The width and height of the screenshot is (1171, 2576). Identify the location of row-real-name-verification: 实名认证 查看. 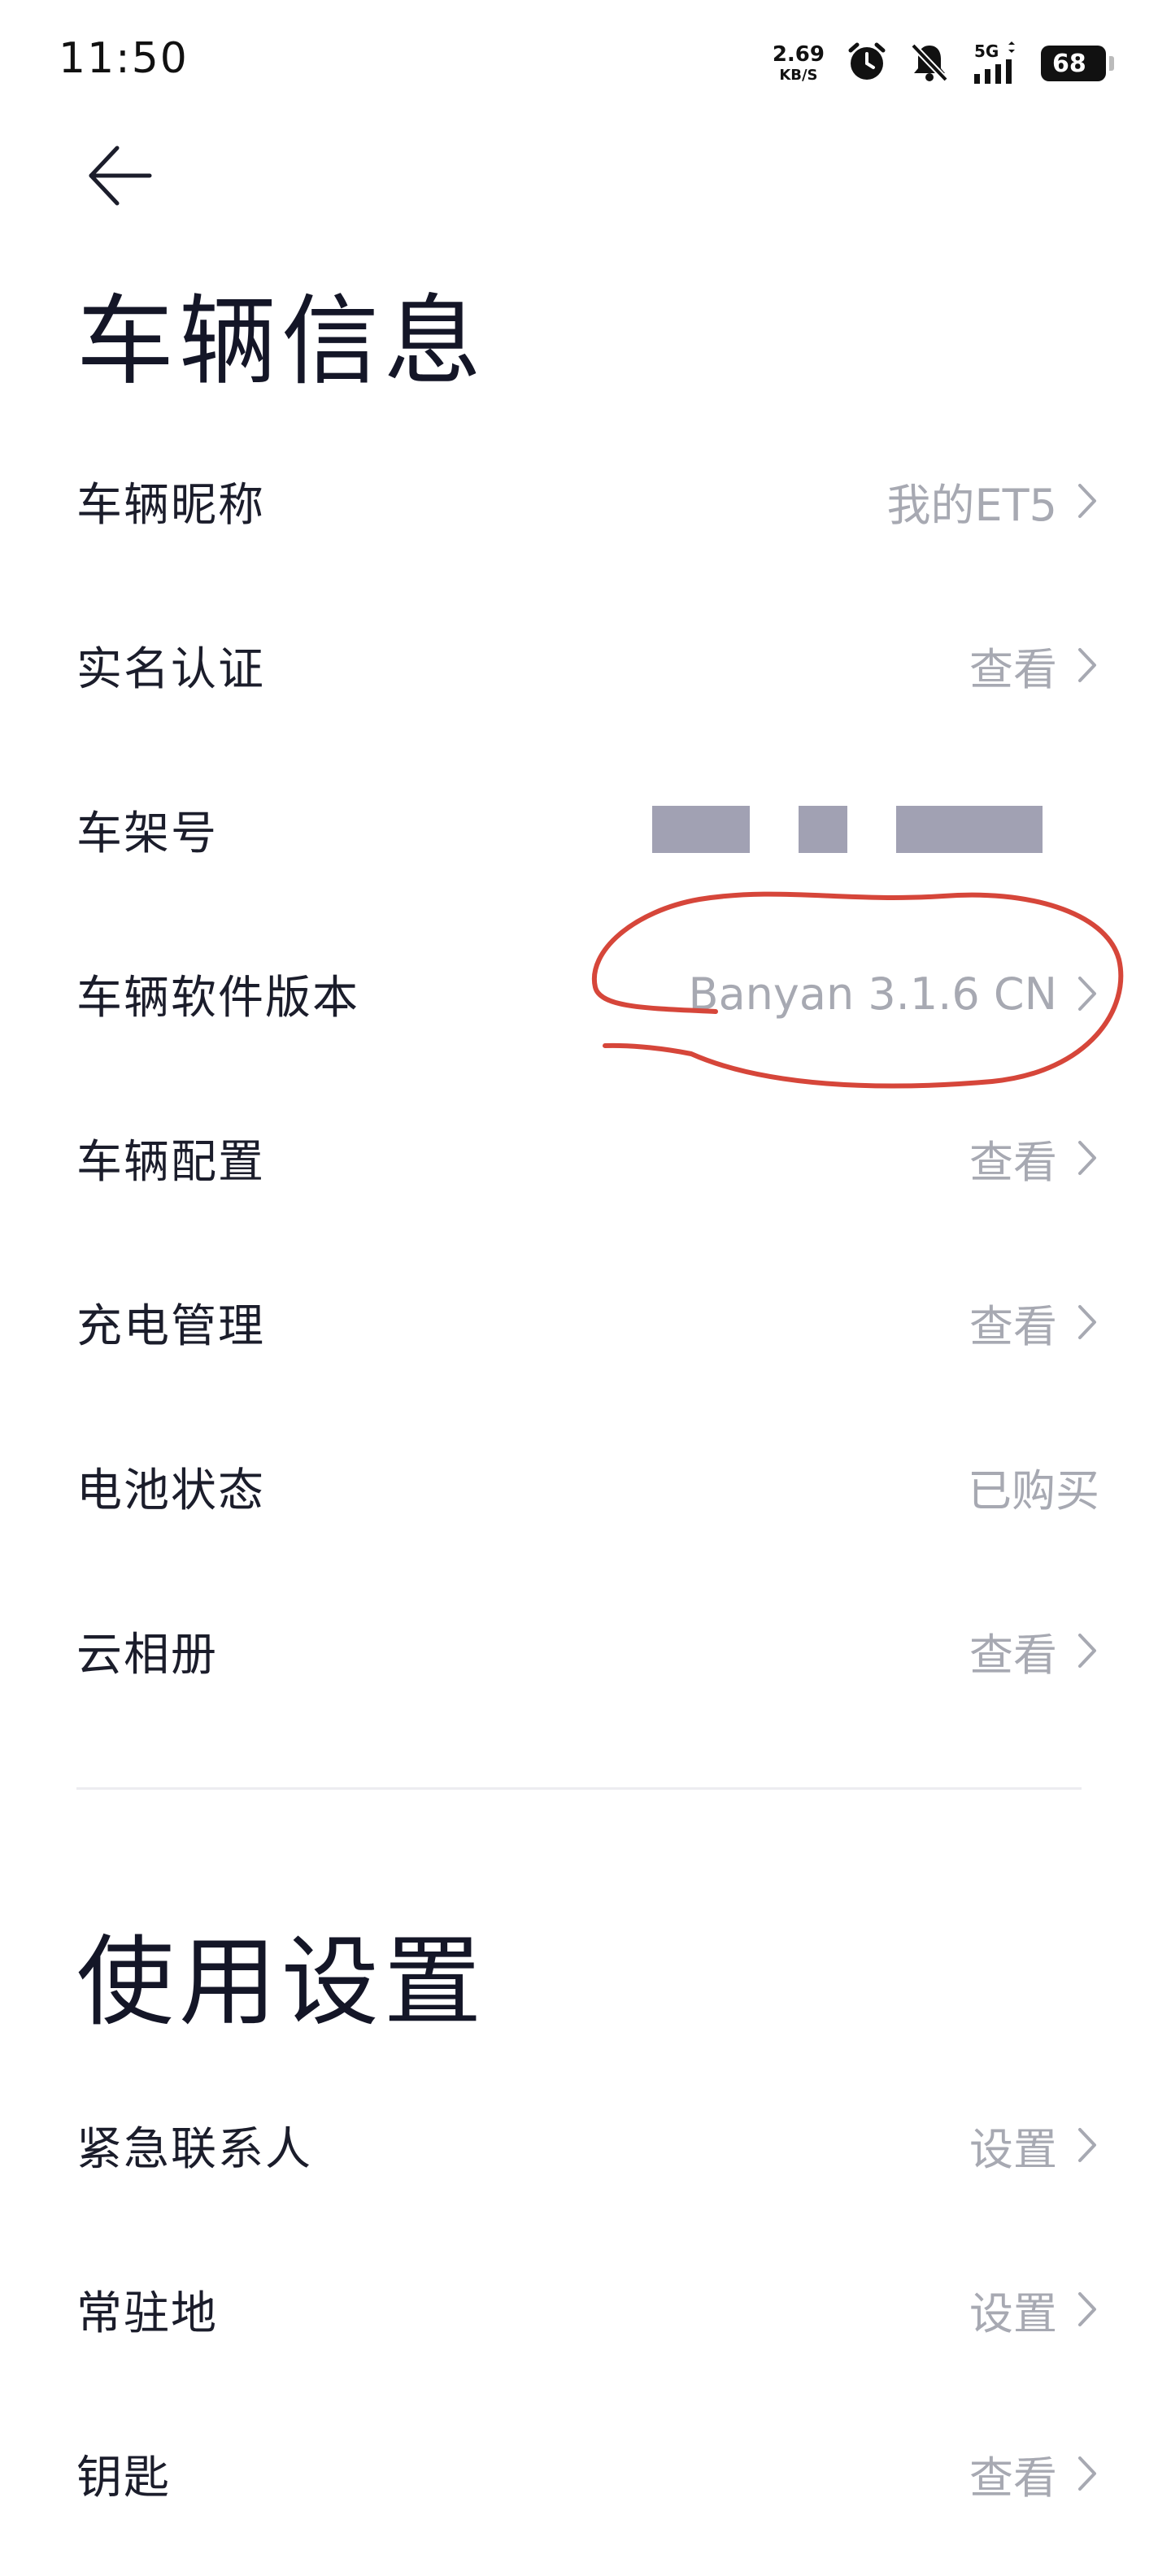
(588, 665).